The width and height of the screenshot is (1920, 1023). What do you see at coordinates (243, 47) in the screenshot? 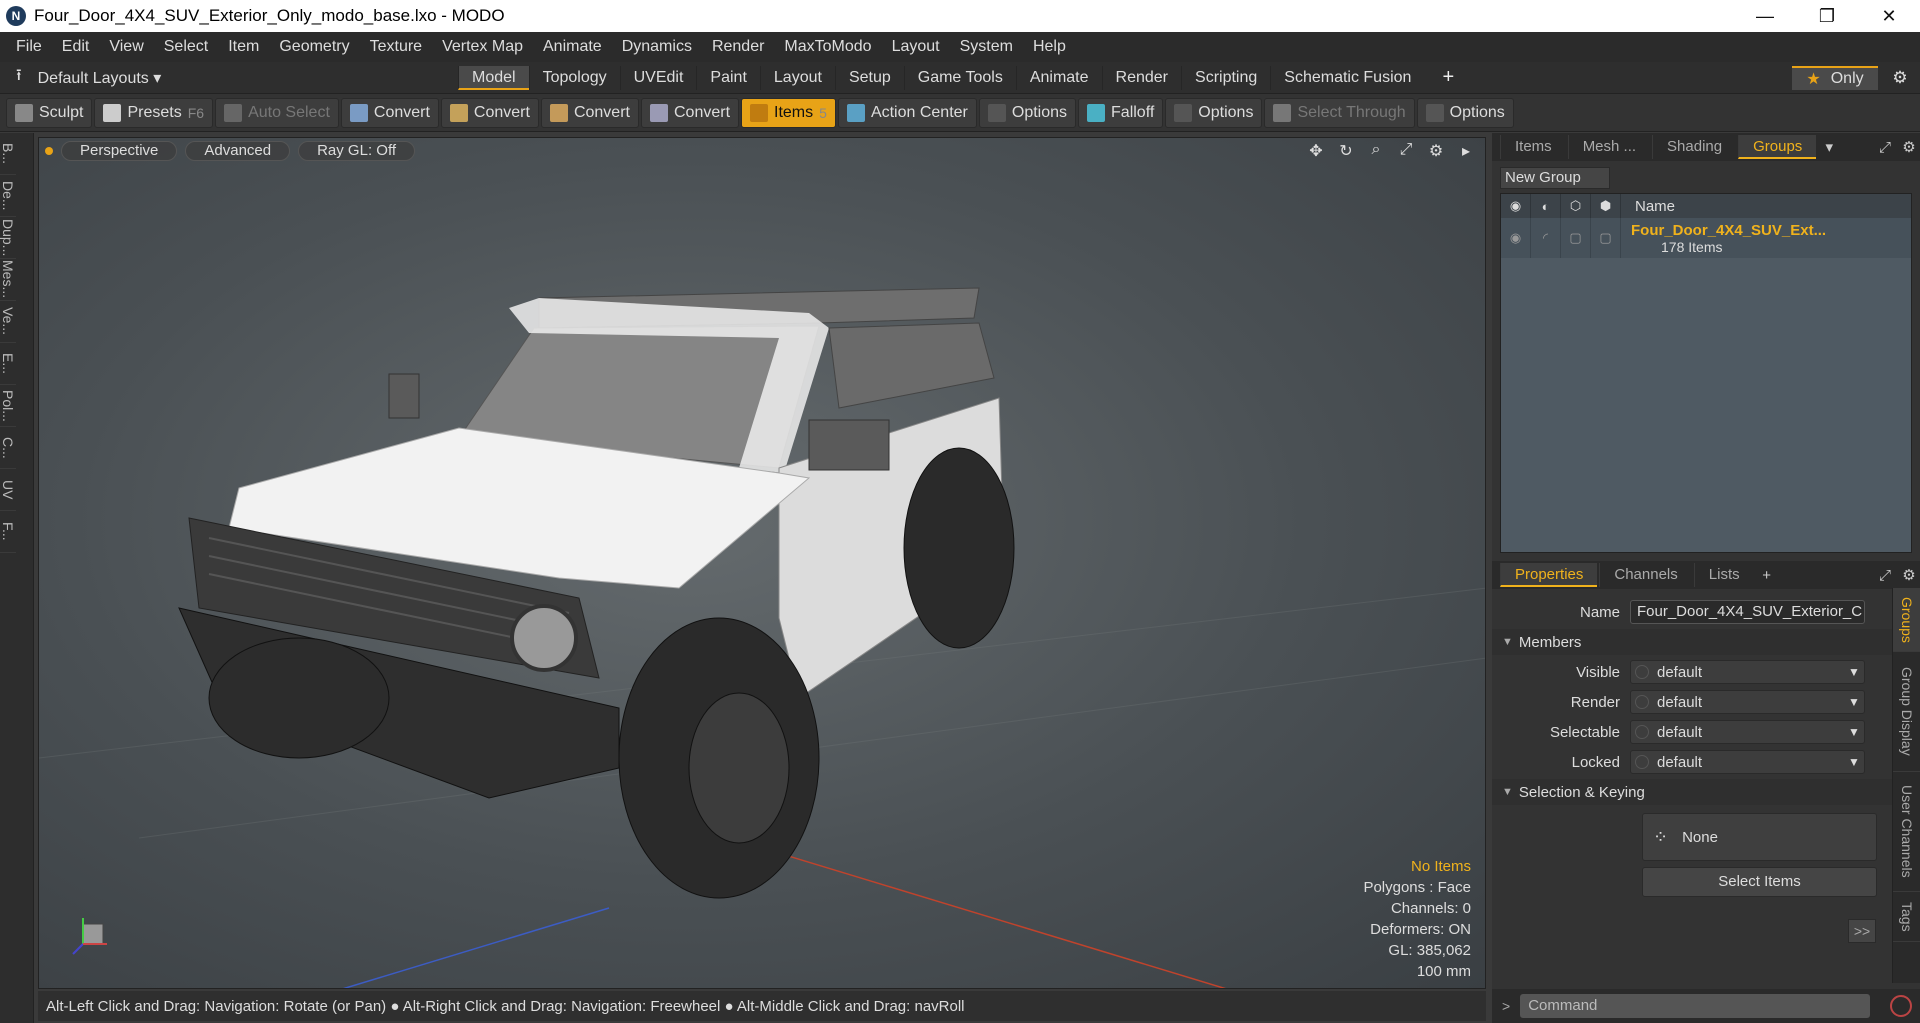
I see `menu-item: Item` at bounding box center [243, 47].